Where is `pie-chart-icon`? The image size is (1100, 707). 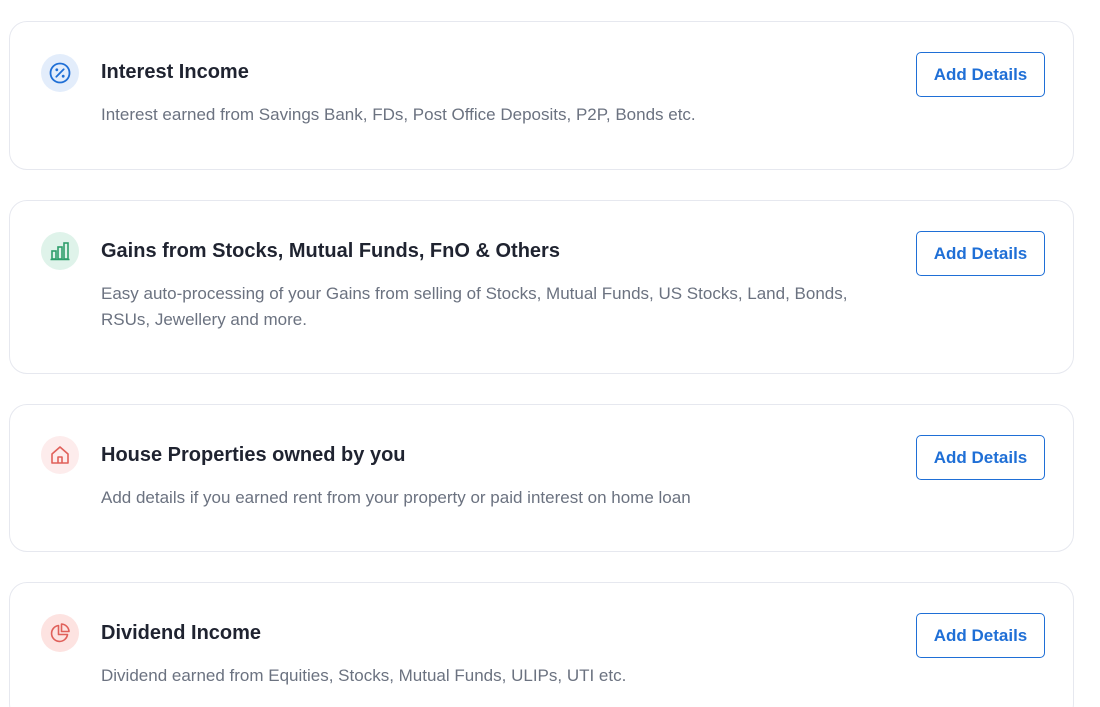 pie-chart-icon is located at coordinates (60, 633).